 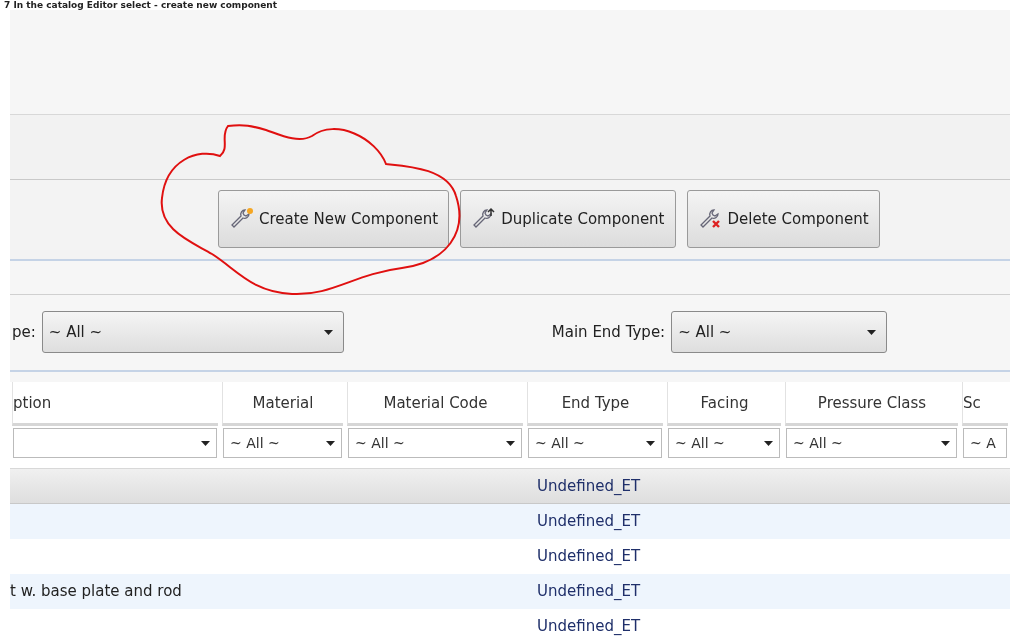 I want to click on delete-button: Delete Component, so click(x=783, y=219).